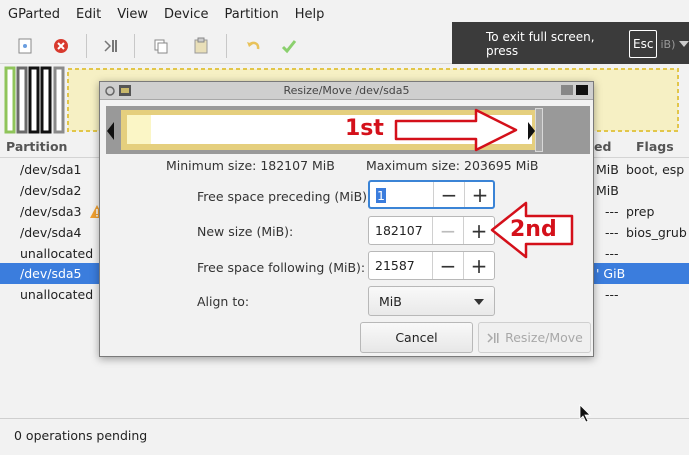 The image size is (689, 455). What do you see at coordinates (364, 128) in the screenshot?
I see `first-step-annotation: 1st` at bounding box center [364, 128].